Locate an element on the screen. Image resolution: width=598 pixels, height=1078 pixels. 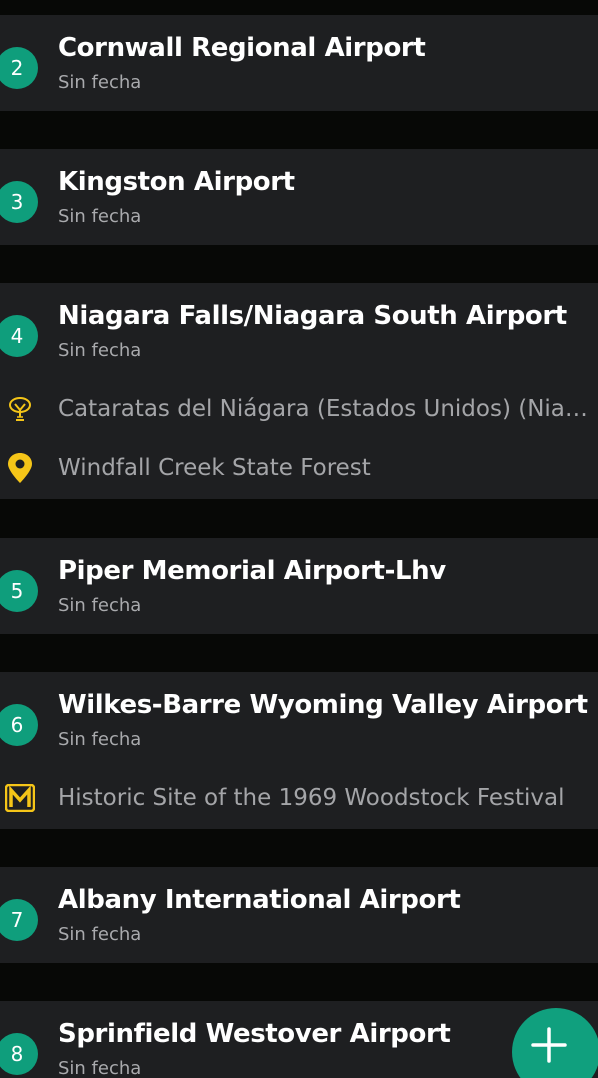
plus-icon is located at coordinates (549, 1045).